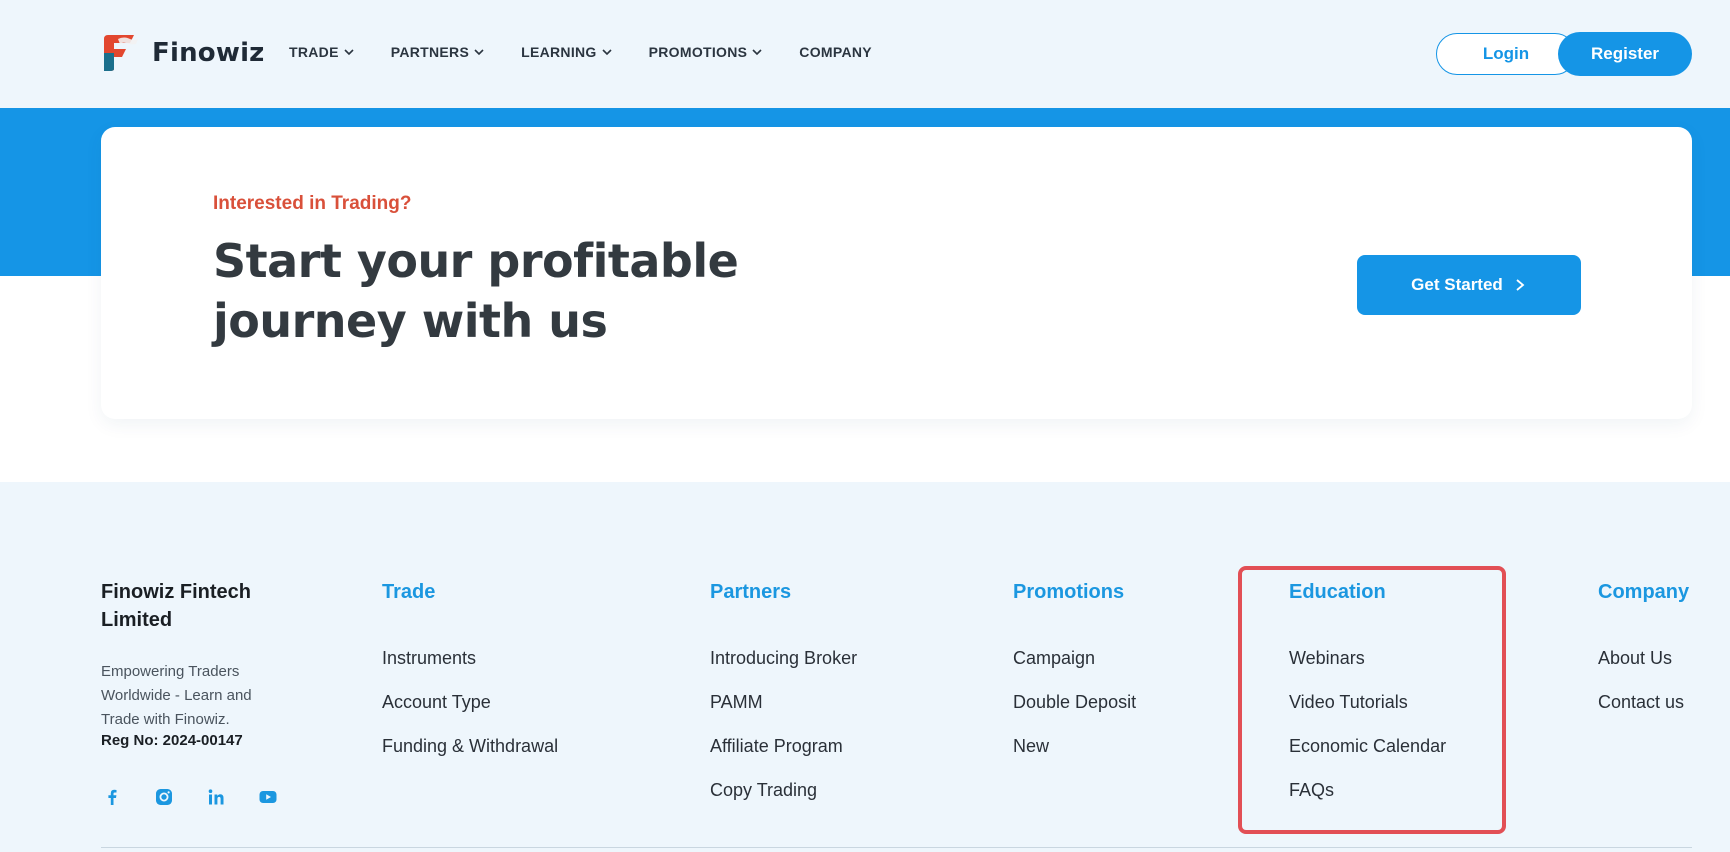 The width and height of the screenshot is (1730, 852). What do you see at coordinates (476, 291) in the screenshot?
I see `cta-title: Start your profitable journey with us` at bounding box center [476, 291].